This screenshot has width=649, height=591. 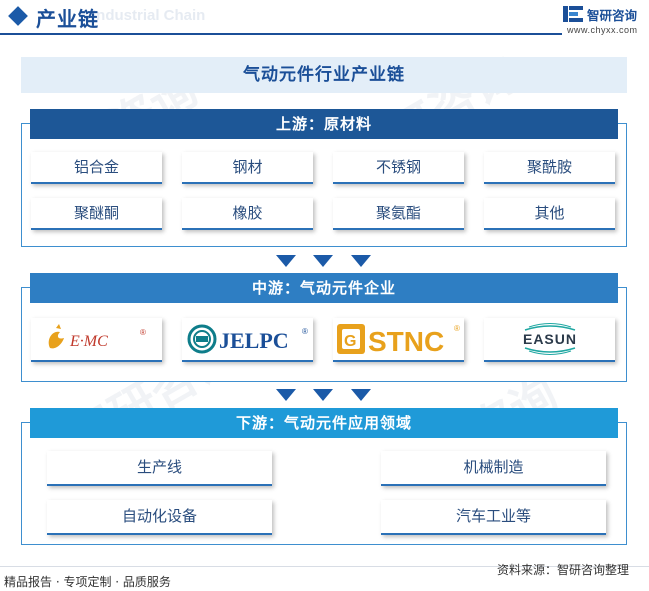 I want to click on stnc-logo-icon: G STNC ®, so click(x=398, y=340).